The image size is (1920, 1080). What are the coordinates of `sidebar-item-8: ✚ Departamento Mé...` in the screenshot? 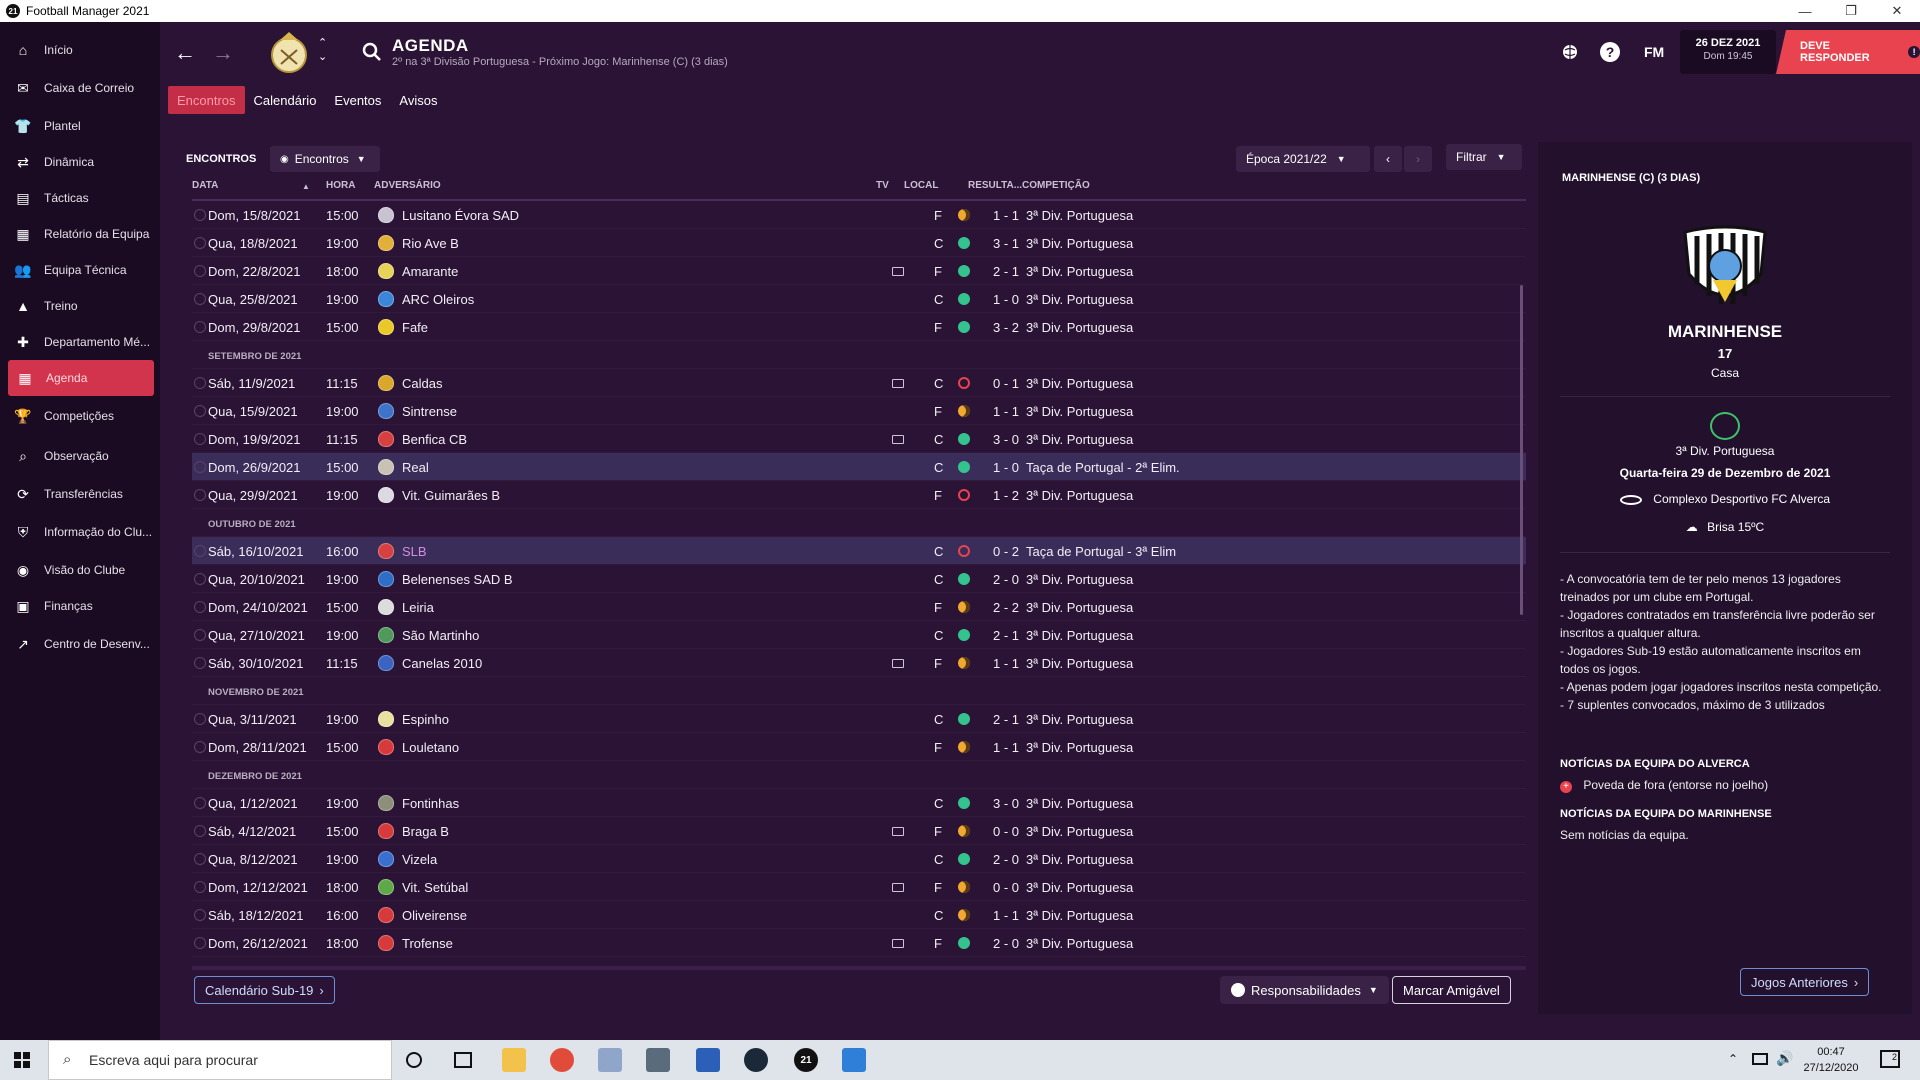 It's located at (80, 342).